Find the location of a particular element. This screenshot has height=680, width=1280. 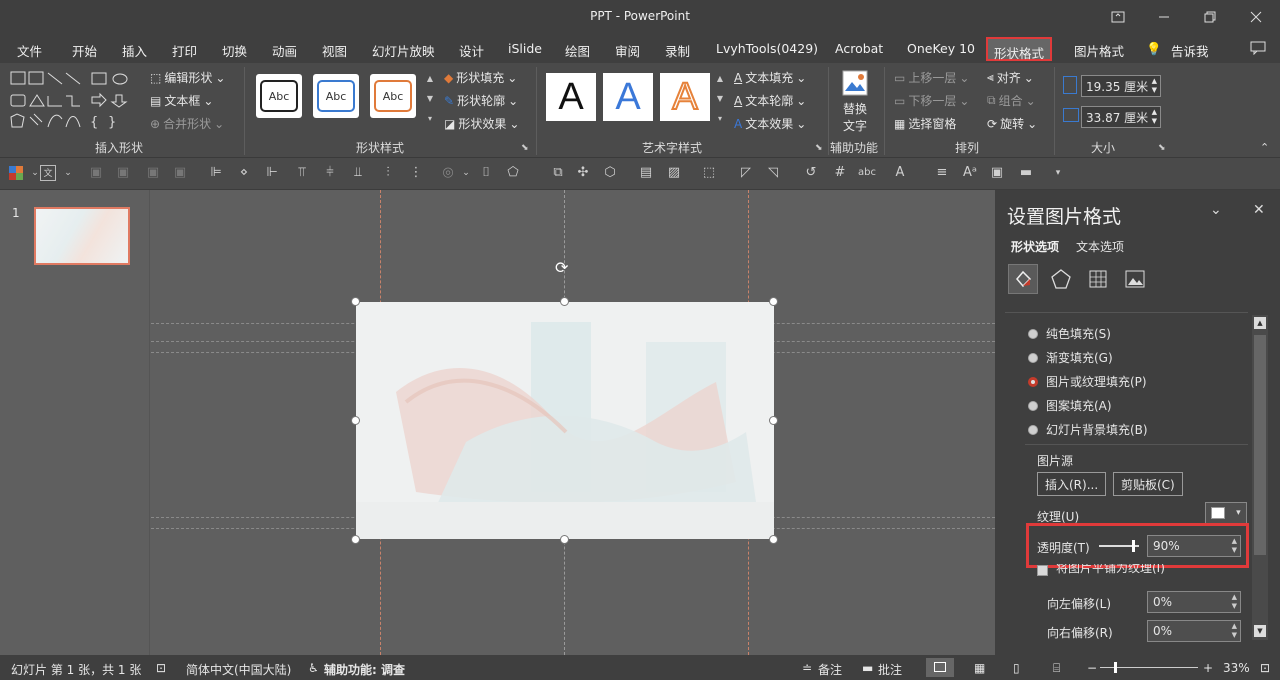

shape-style-orange: Abc is located at coordinates (393, 96).